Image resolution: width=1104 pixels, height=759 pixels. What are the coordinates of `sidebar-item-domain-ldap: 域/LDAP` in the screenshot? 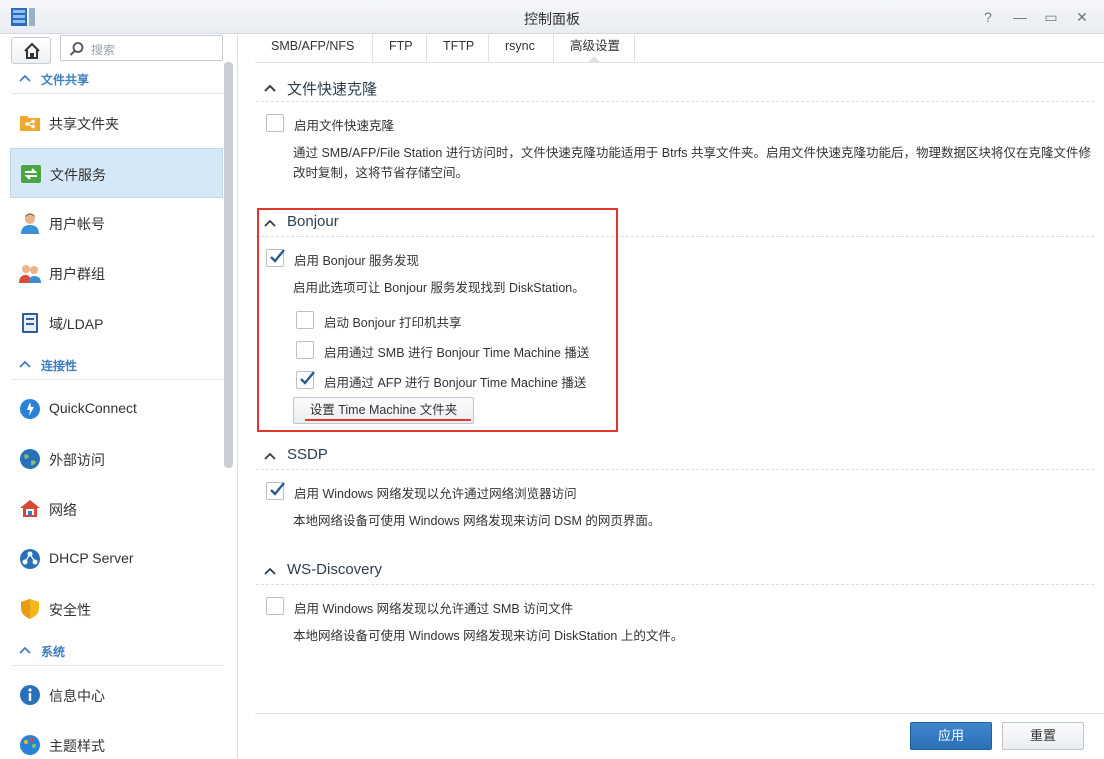 It's located at (116, 323).